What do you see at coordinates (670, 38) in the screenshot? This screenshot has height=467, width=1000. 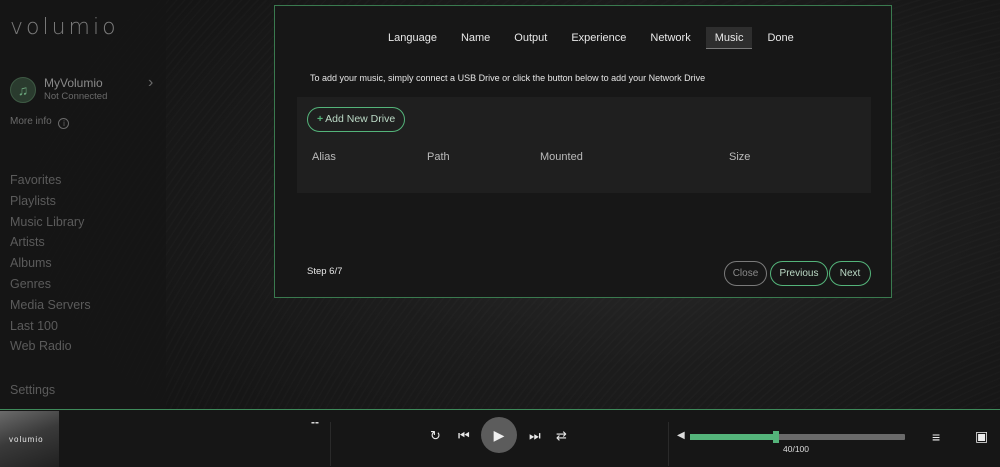 I see `tab-network: Network` at bounding box center [670, 38].